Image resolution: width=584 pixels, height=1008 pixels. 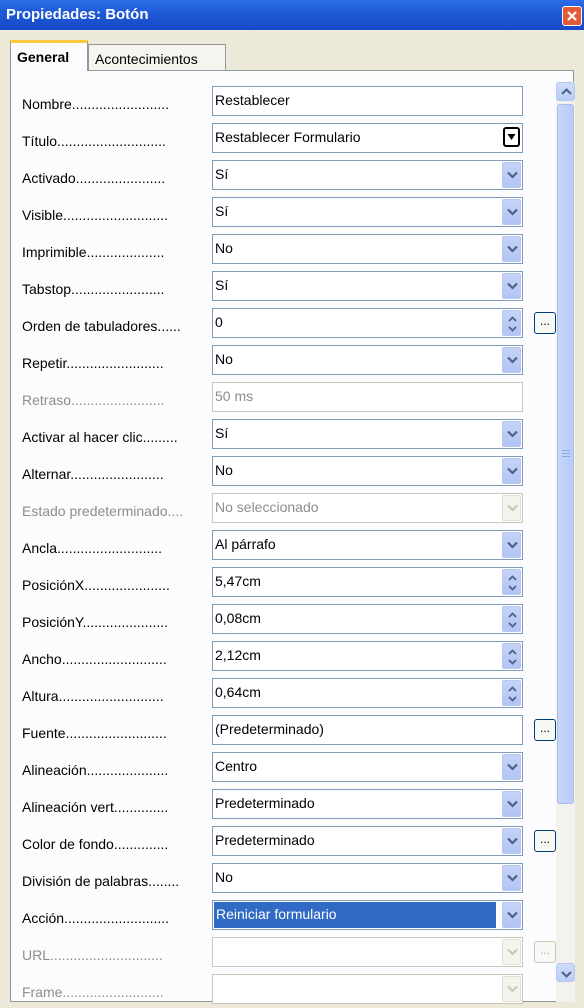 What do you see at coordinates (224, 359) in the screenshot?
I see `repetir-value: No` at bounding box center [224, 359].